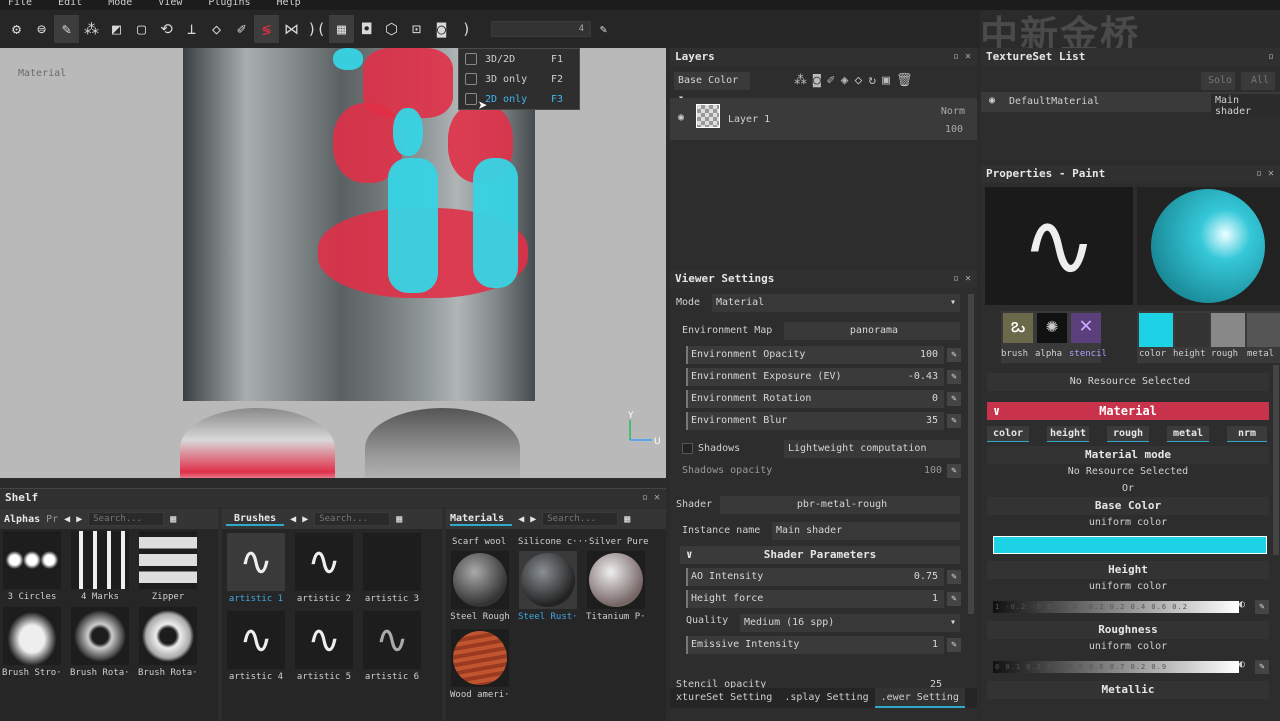 Image resolution: width=1280 pixels, height=721 pixels. What do you see at coordinates (850, 623) in the screenshot?
I see `quality-select: Medium (16 spp) ▾` at bounding box center [850, 623].